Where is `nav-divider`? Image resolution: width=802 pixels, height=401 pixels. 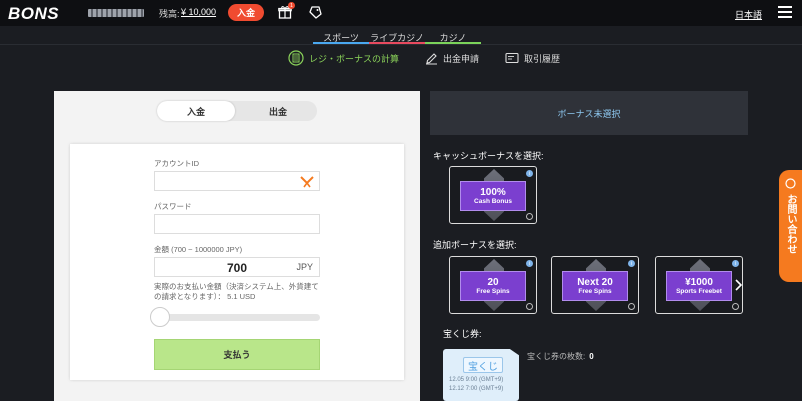
nav-divider is located at coordinates (401, 44).